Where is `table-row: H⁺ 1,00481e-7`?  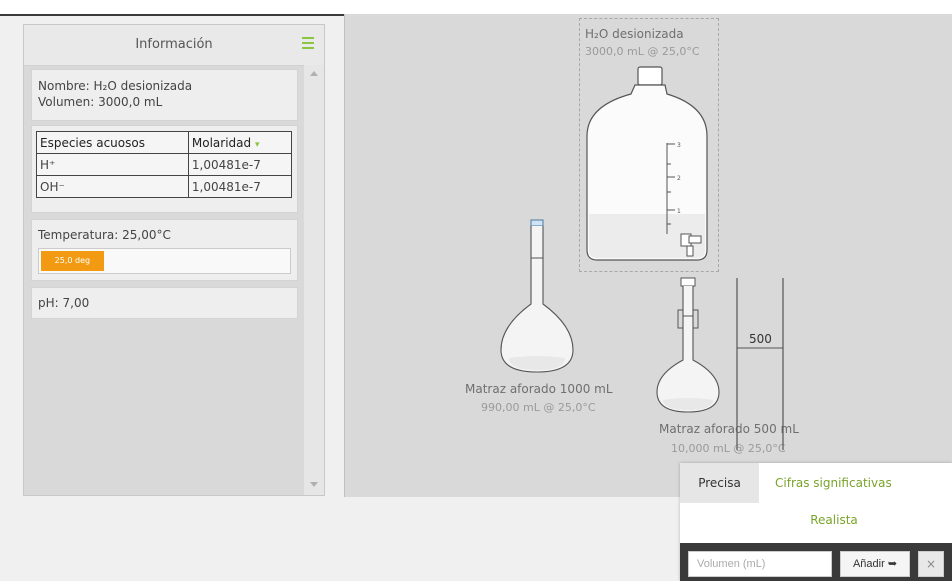
table-row: H⁺ 1,00481e-7 is located at coordinates (164, 164).